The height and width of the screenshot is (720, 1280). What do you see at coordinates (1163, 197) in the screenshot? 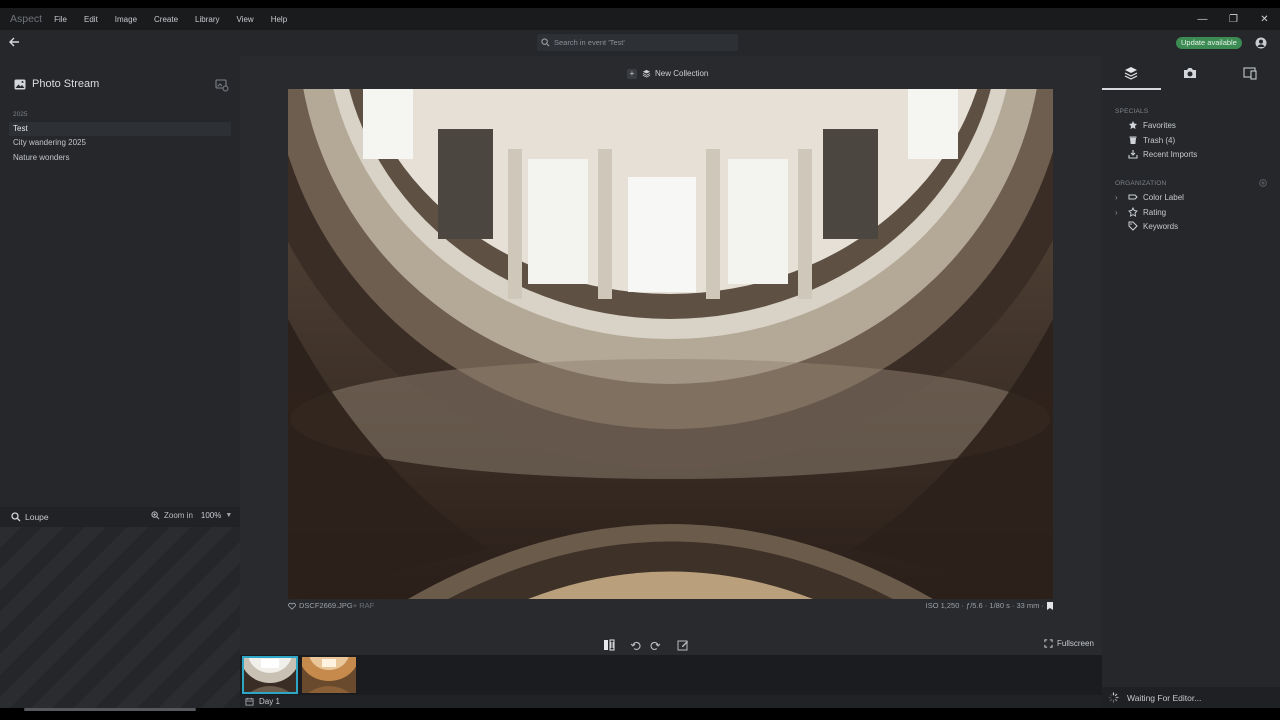
I see `color-label-label: Color Label` at bounding box center [1163, 197].